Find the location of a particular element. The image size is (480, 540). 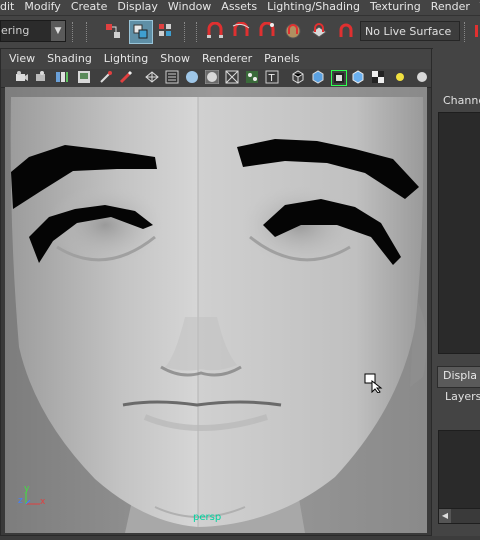

svg-text: T is located at coordinates (272, 78).